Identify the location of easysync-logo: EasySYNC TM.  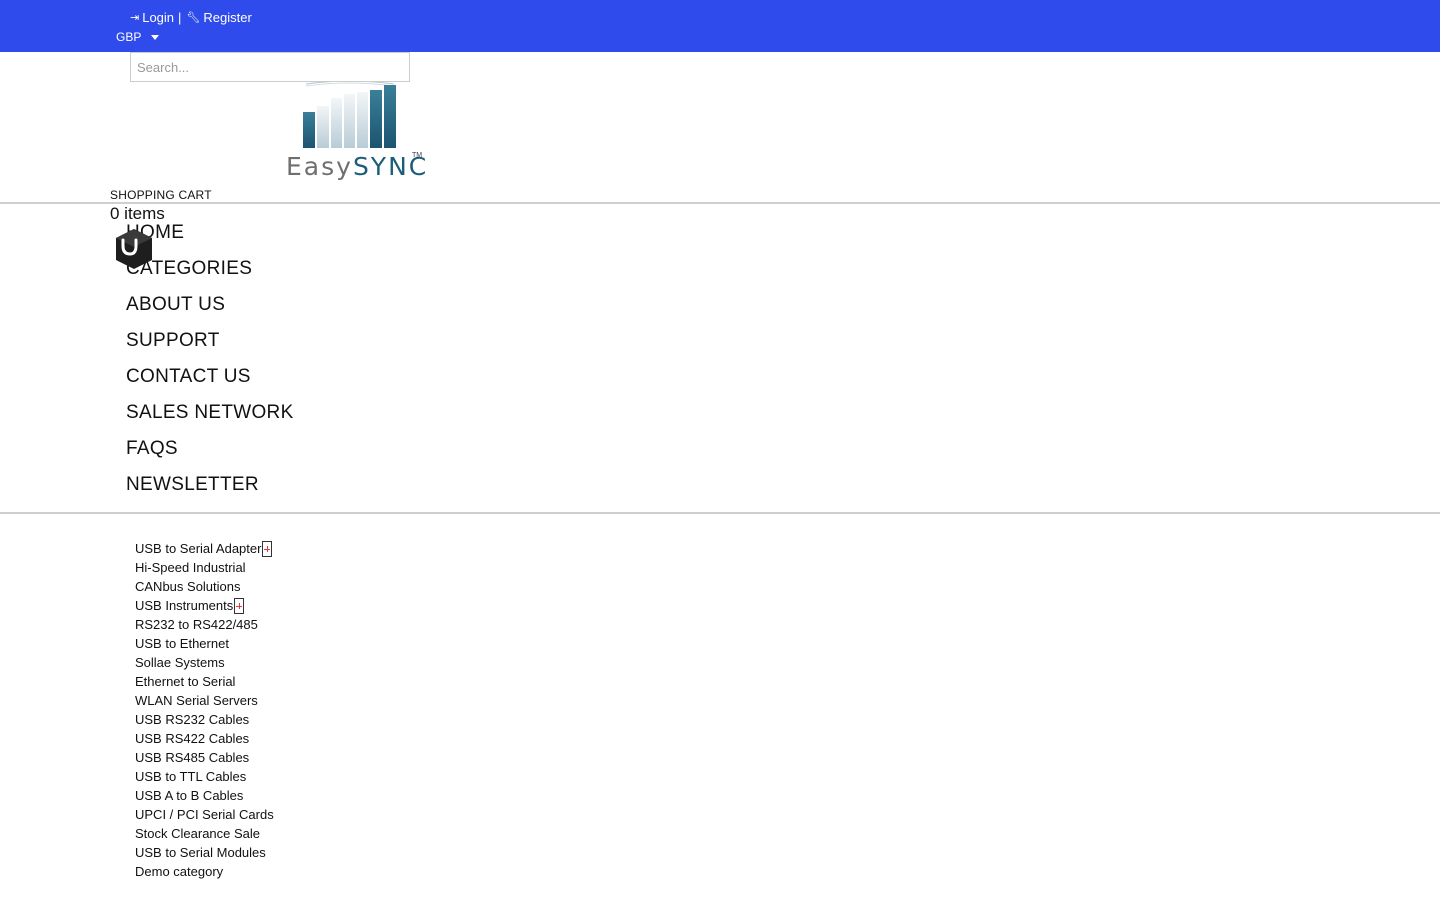
(356, 131).